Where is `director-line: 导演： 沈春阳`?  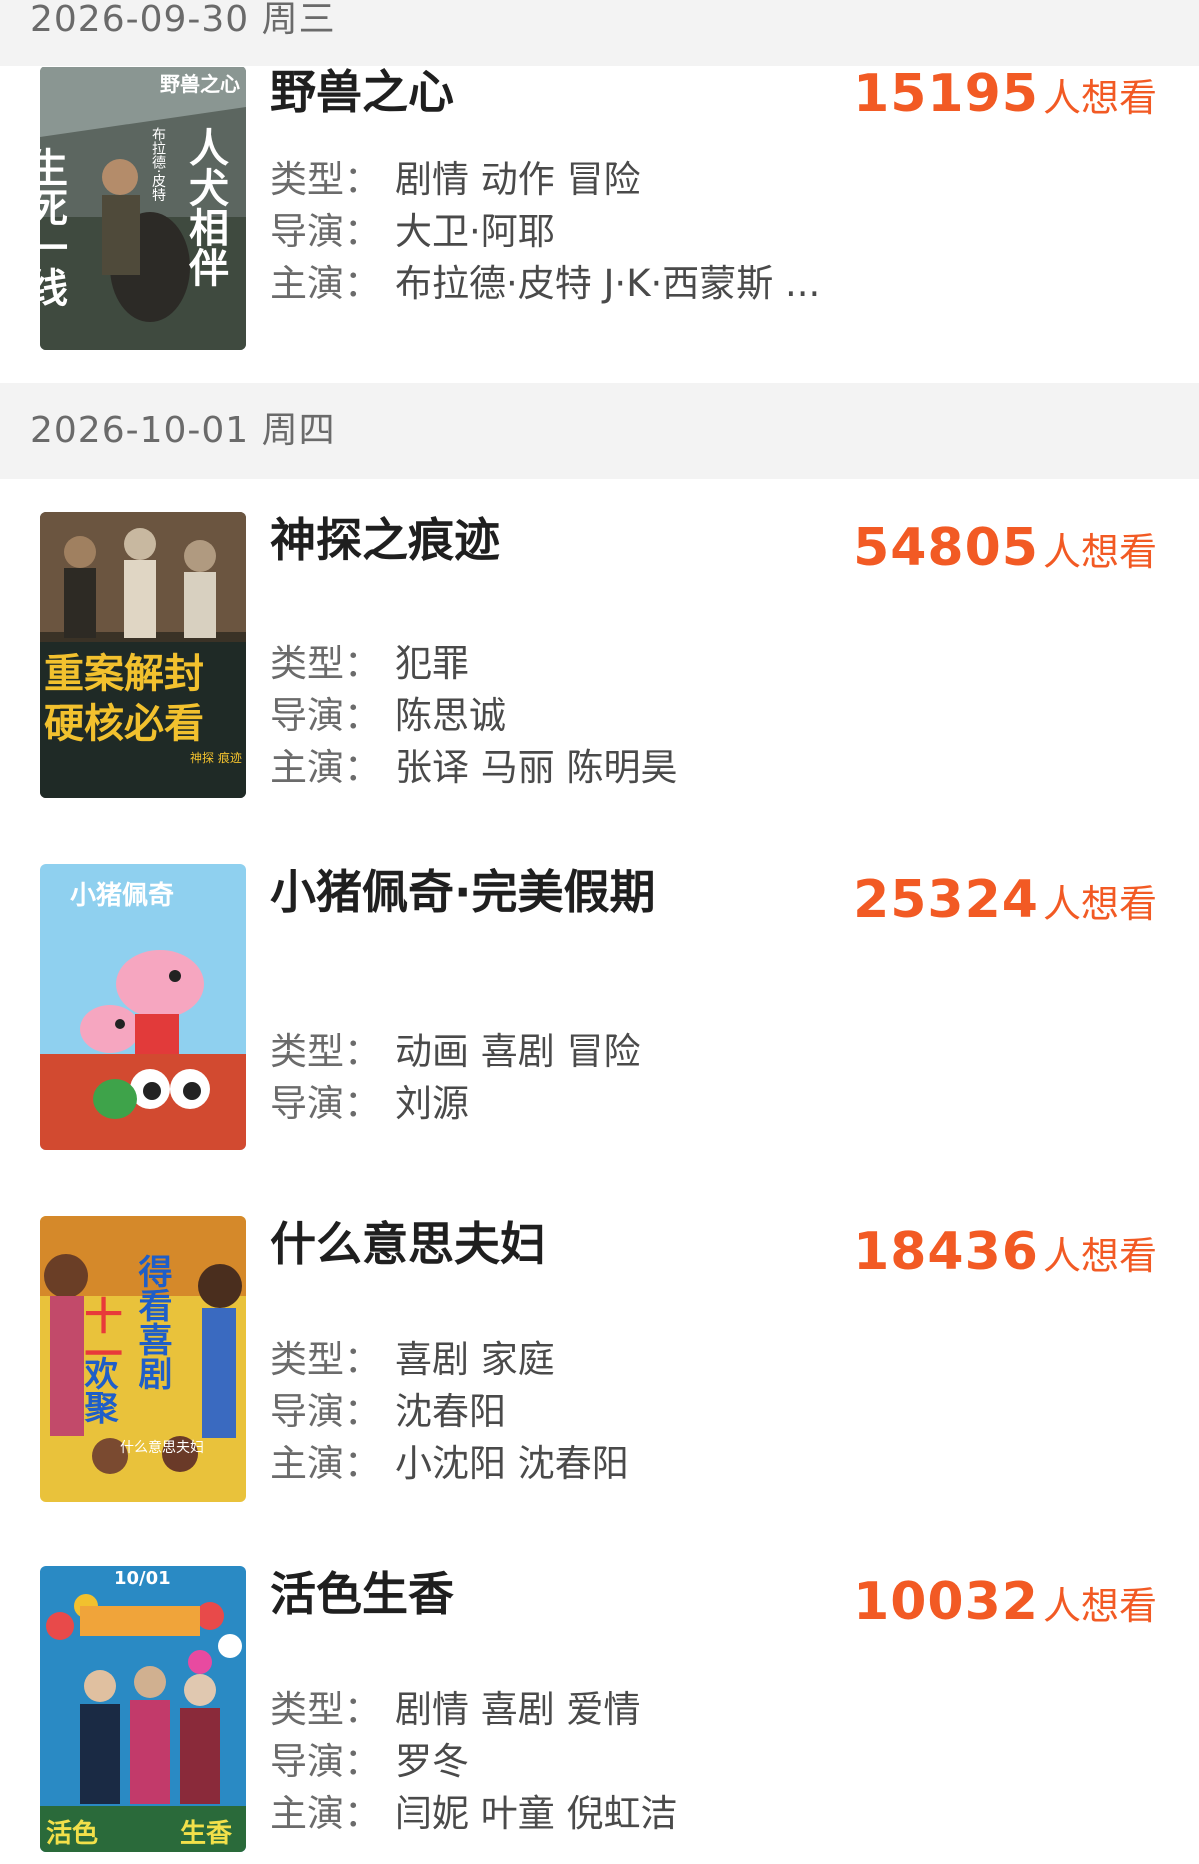
director-line: 导演： 沈春阳 is located at coordinates (388, 1412).